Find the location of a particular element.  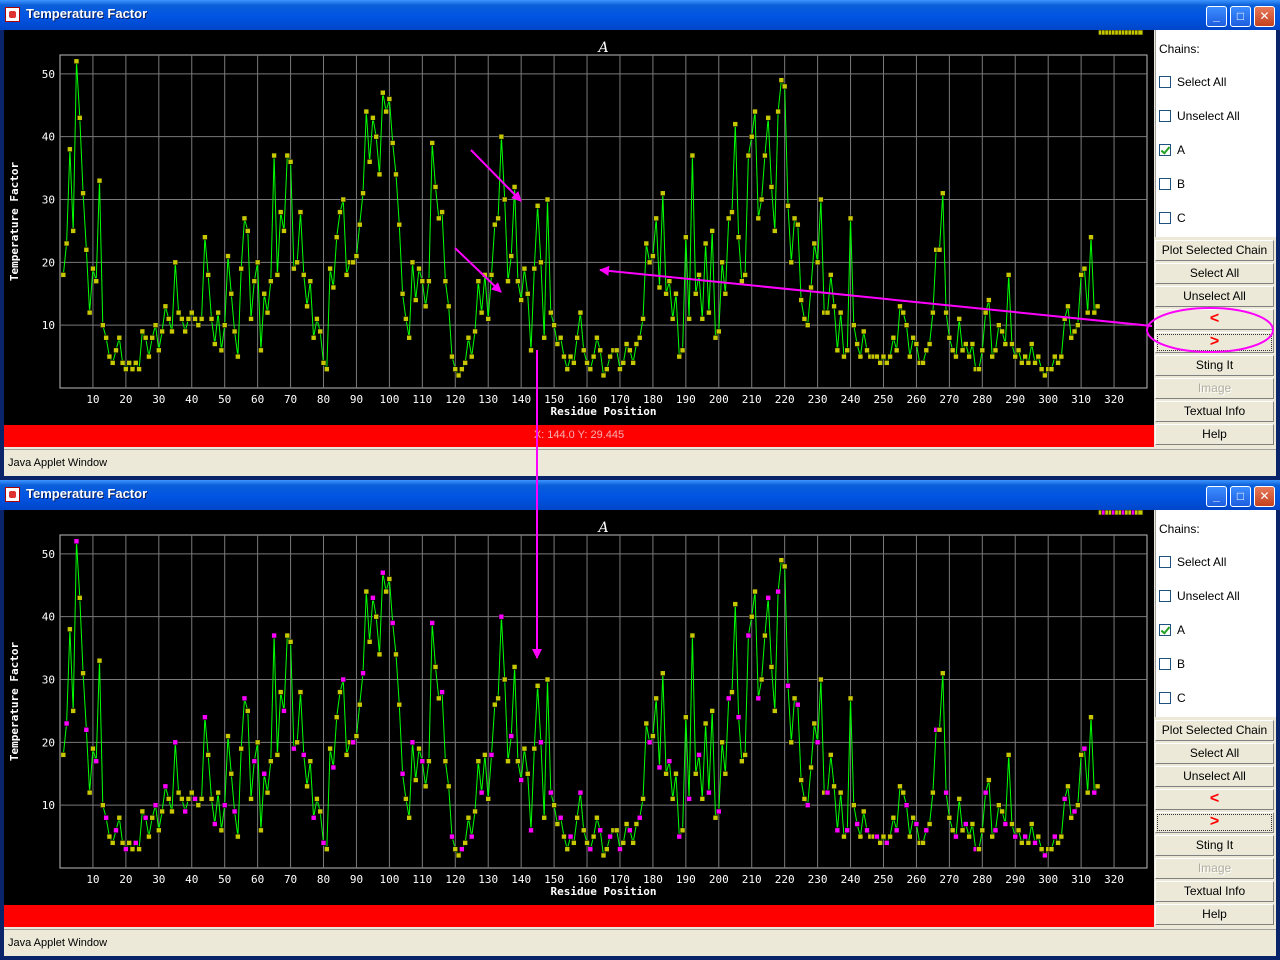

status-bar: X: 144.0 Y: 29.445 is located at coordinates (579, 436).